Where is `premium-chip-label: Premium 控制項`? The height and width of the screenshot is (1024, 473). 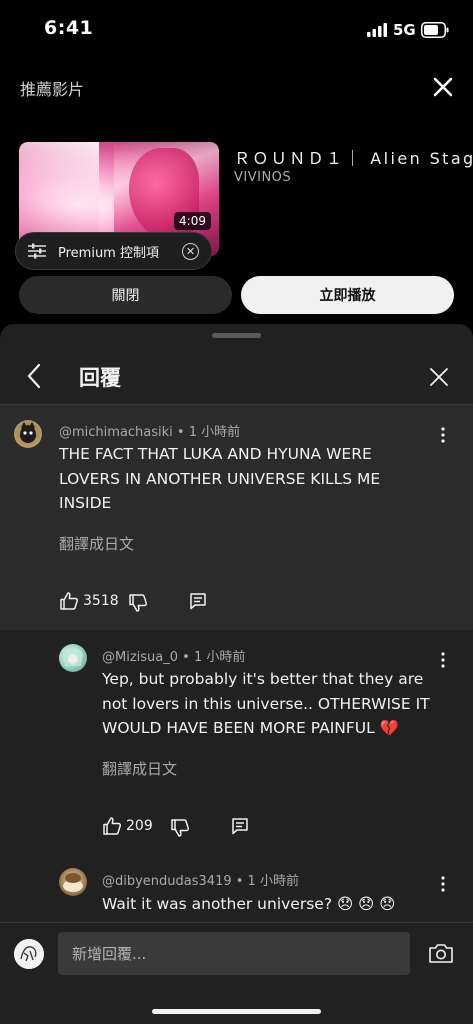 premium-chip-label: Premium 控制項 is located at coordinates (108, 253).